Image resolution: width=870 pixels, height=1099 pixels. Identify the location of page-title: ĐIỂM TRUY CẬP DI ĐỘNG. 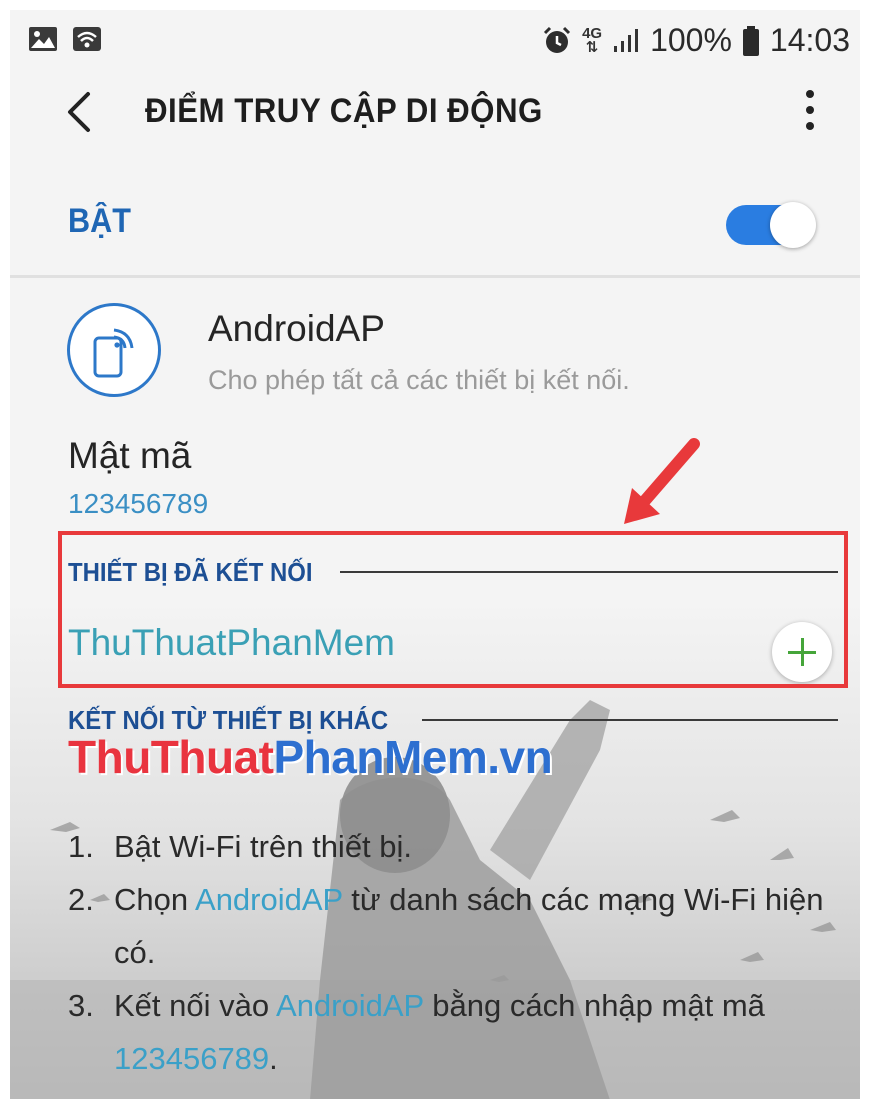
(344, 111).